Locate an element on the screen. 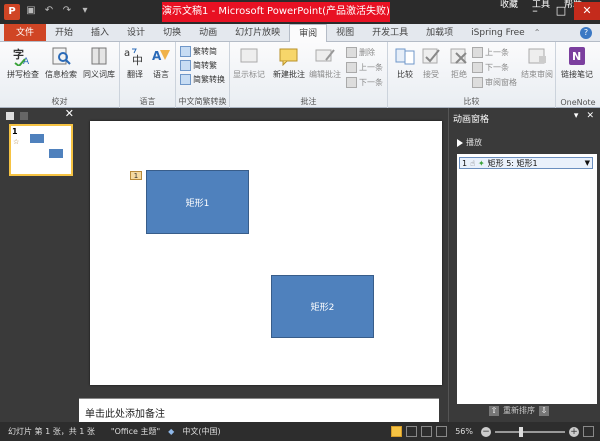 This screenshot has width=600, height=441. zoom-out-icon: − is located at coordinates (486, 431).